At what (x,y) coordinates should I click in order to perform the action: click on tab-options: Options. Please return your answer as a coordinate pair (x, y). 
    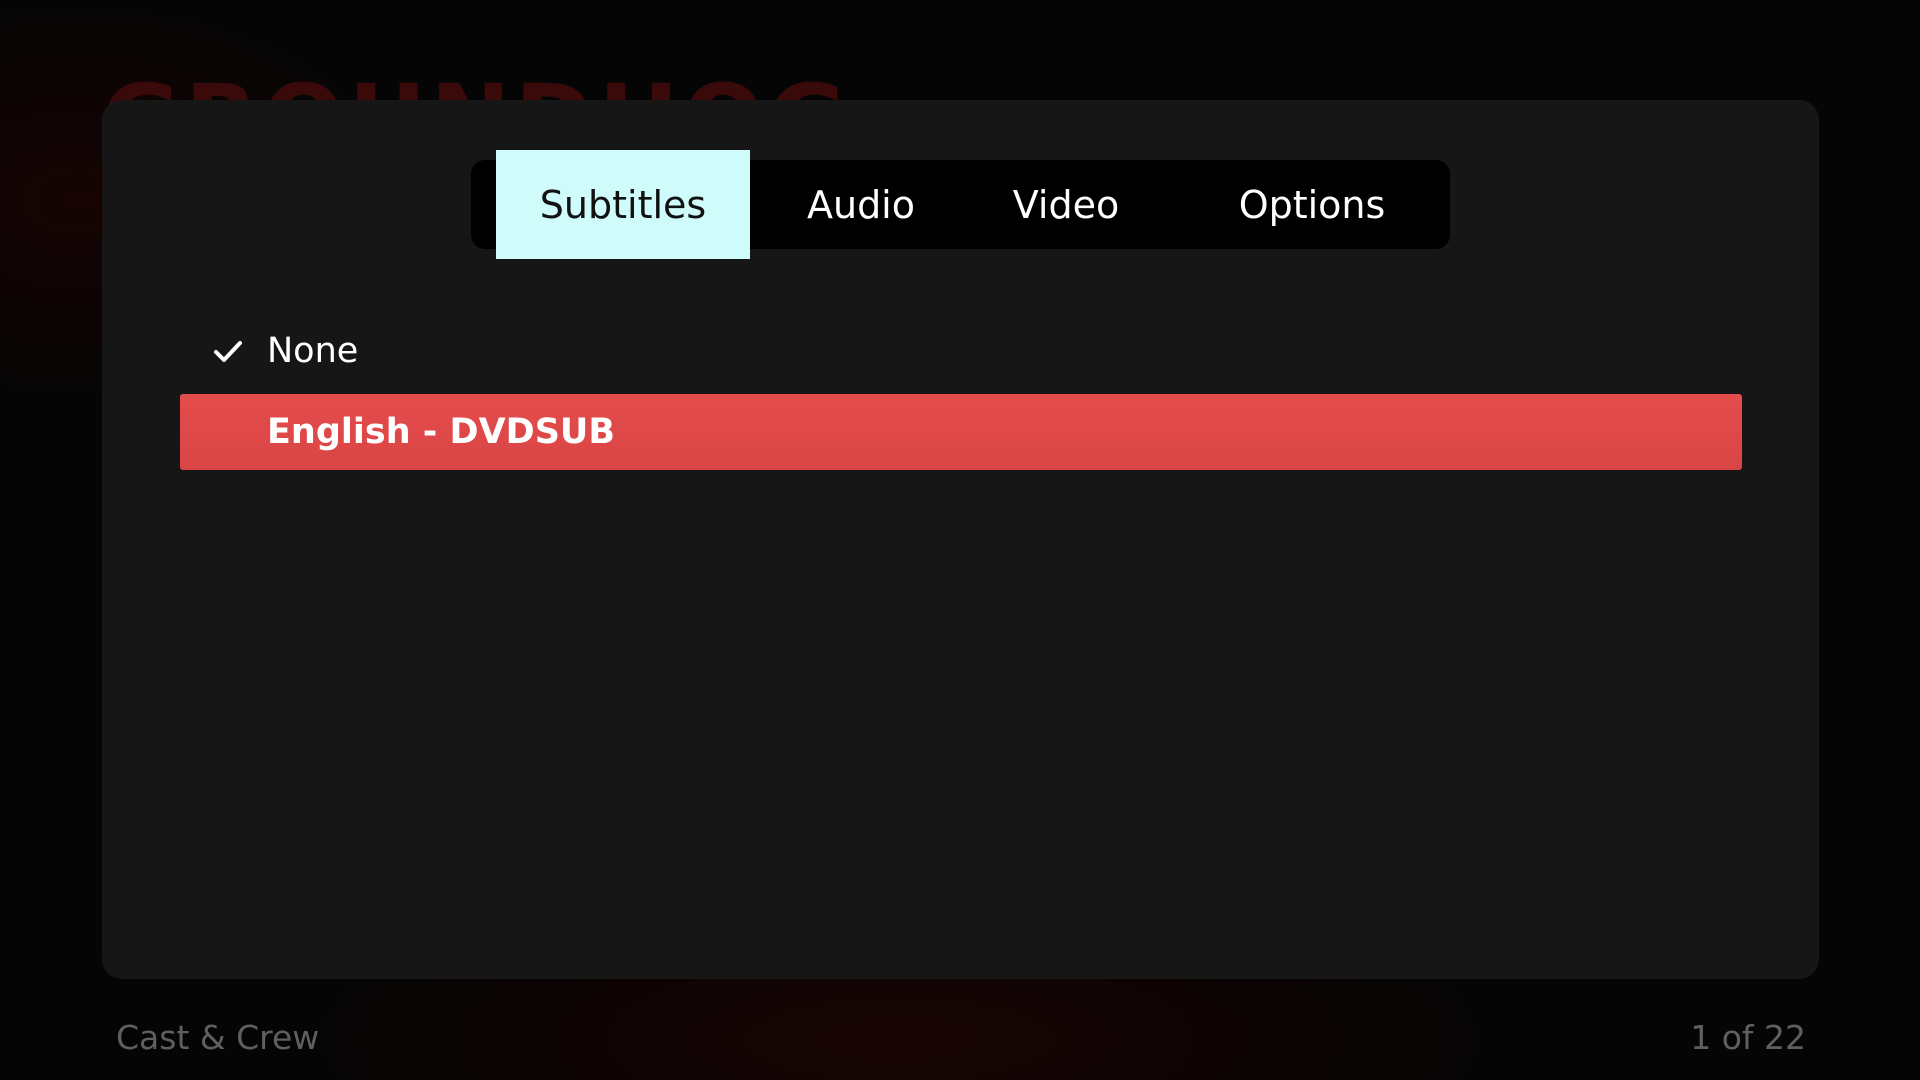
    Looking at the image, I should click on (1312, 204).